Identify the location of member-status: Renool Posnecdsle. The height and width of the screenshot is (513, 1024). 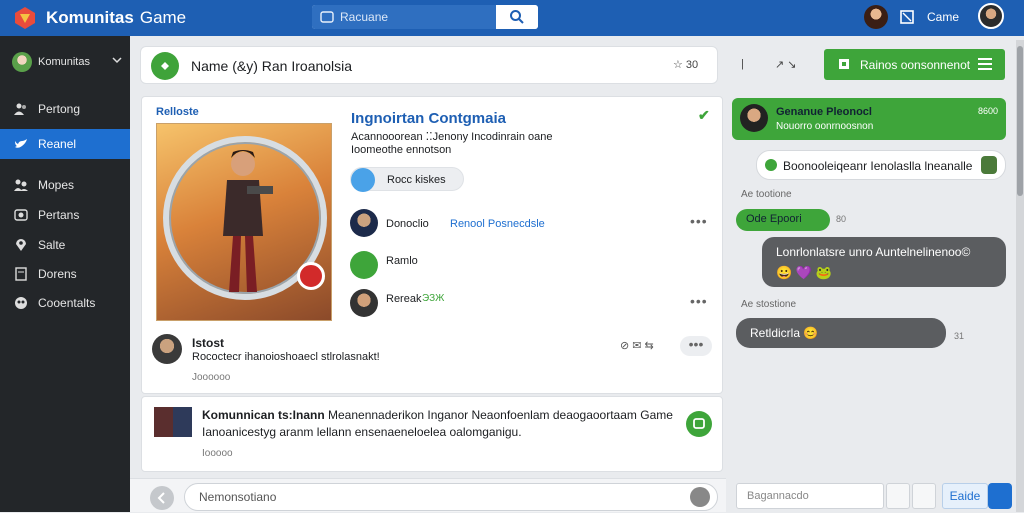
(497, 224).